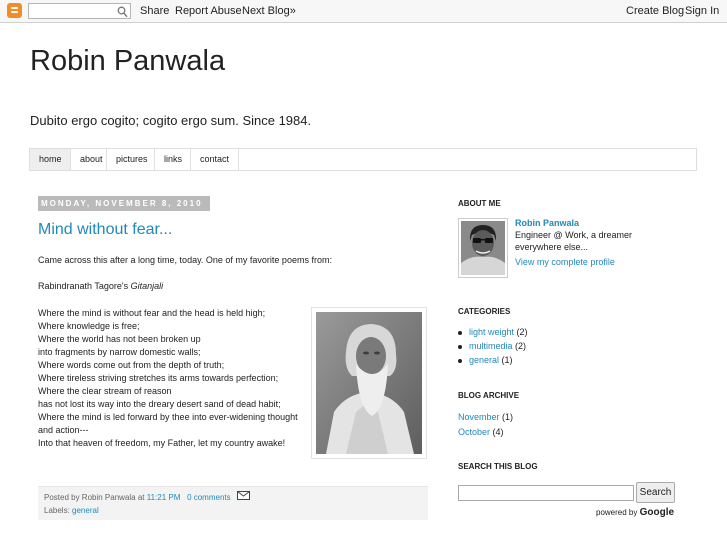  What do you see at coordinates (489, 395) in the screenshot?
I see `blog-archive-heading: BLOG ARCHIVE` at bounding box center [489, 395].